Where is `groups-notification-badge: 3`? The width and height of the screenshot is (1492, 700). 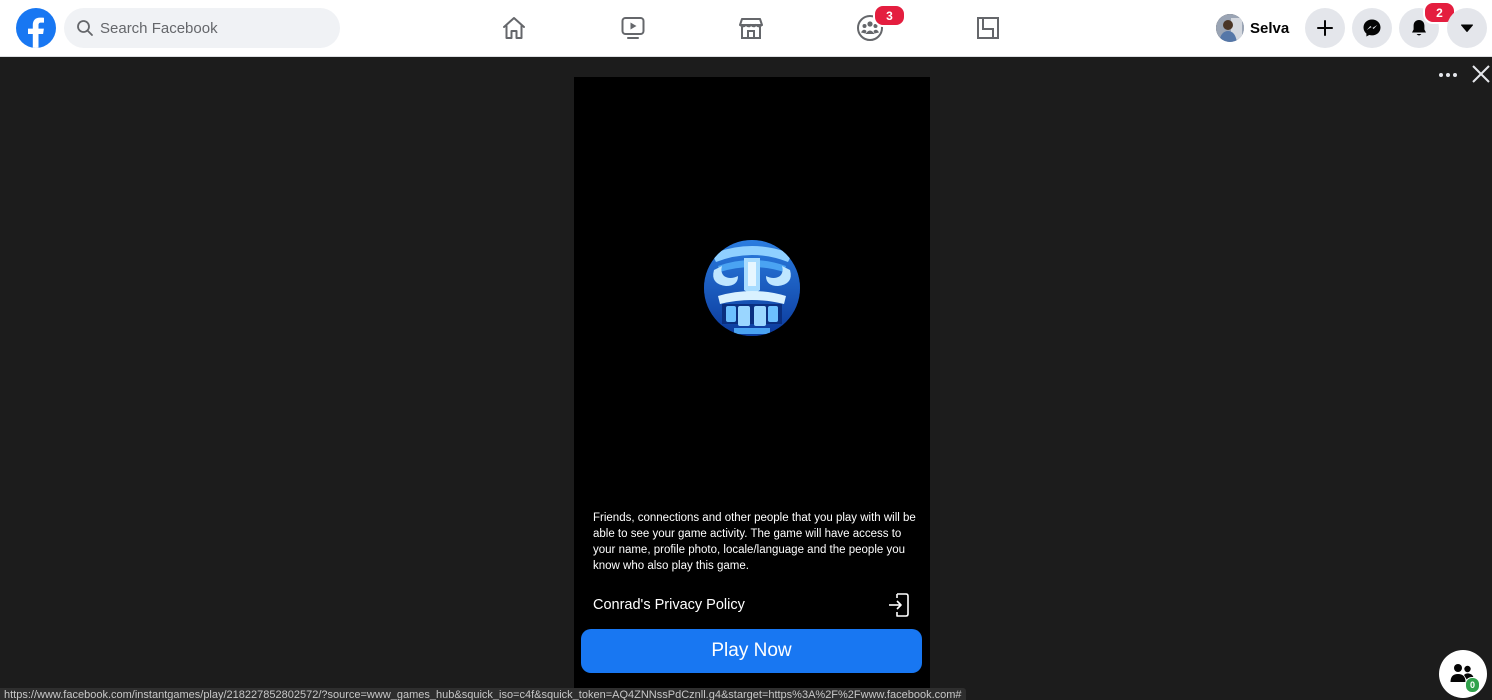
groups-notification-badge: 3 is located at coordinates (889, 15).